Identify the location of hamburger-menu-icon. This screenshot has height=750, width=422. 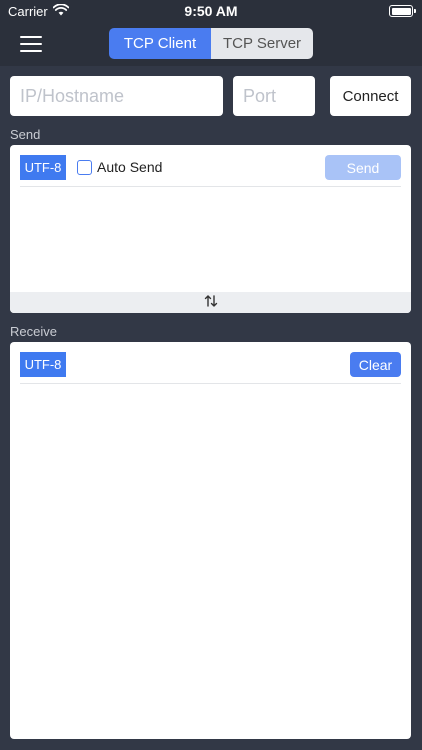
(31, 43).